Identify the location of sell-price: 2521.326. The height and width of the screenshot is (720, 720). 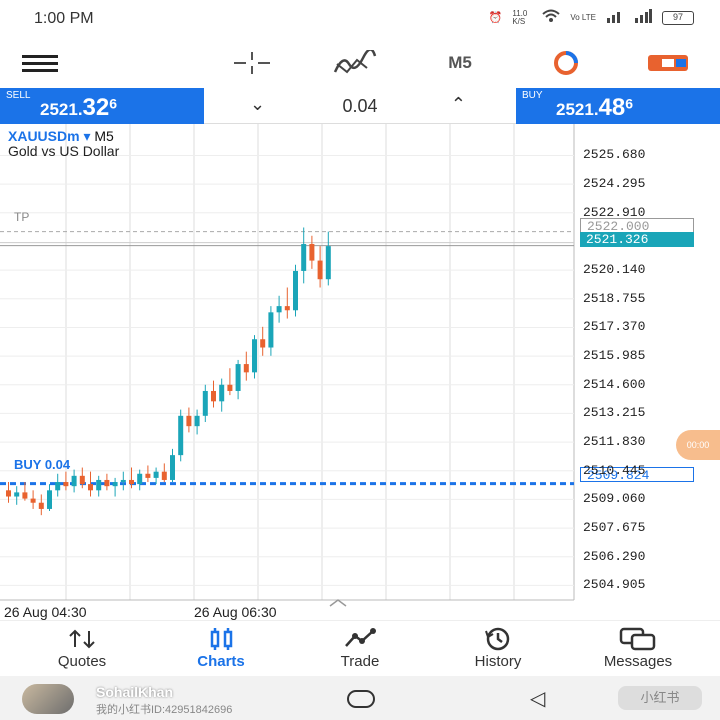
(79, 107).